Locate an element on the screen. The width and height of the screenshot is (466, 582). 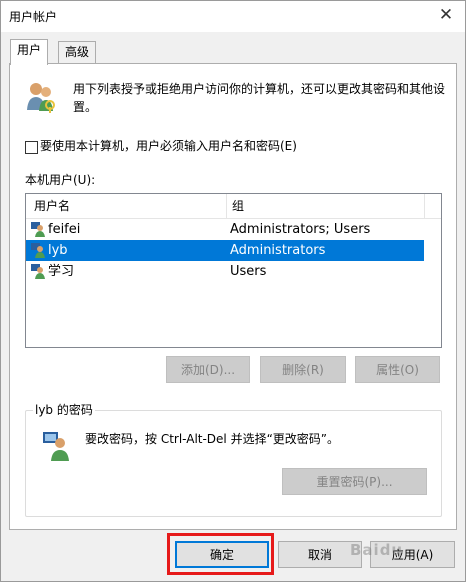
password-group-title: lyb 的密码 is located at coordinates (64, 409).